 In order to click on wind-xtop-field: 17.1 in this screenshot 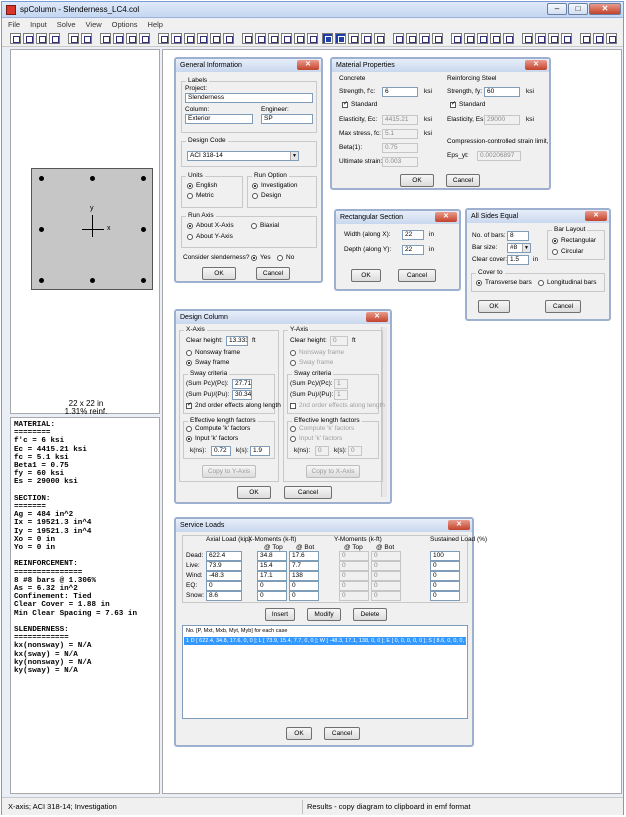, I will do `click(272, 576)`.